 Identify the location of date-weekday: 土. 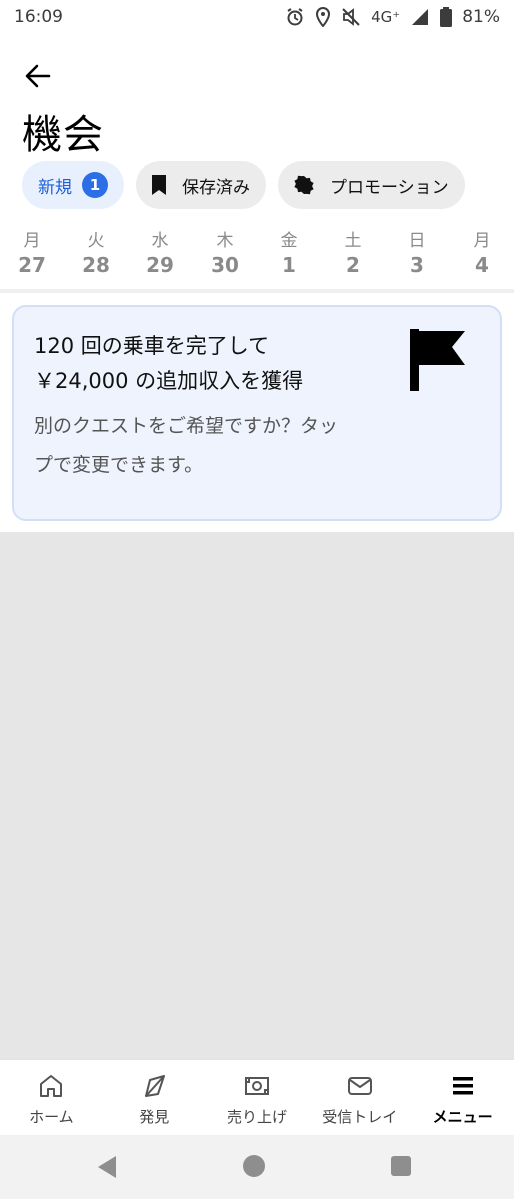
(353, 241).